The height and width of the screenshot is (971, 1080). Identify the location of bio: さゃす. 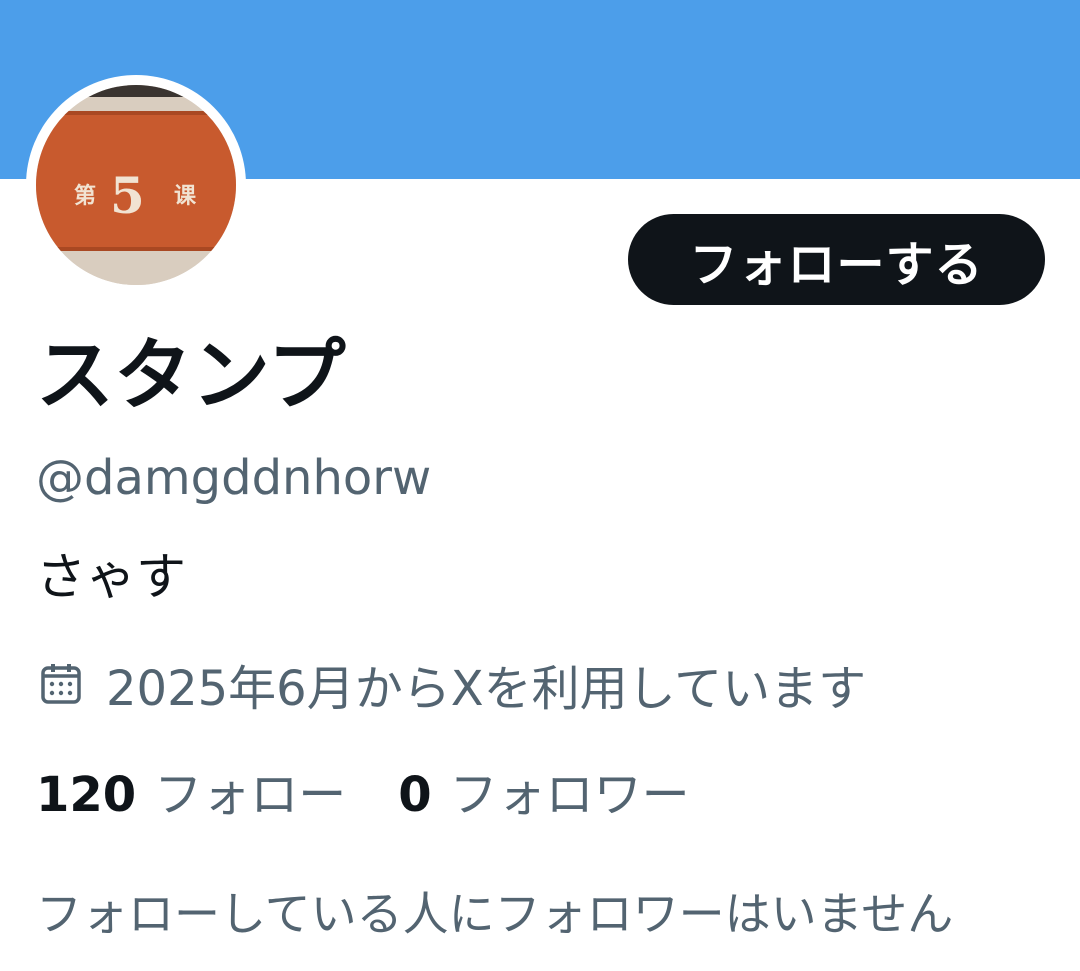
(111, 577).